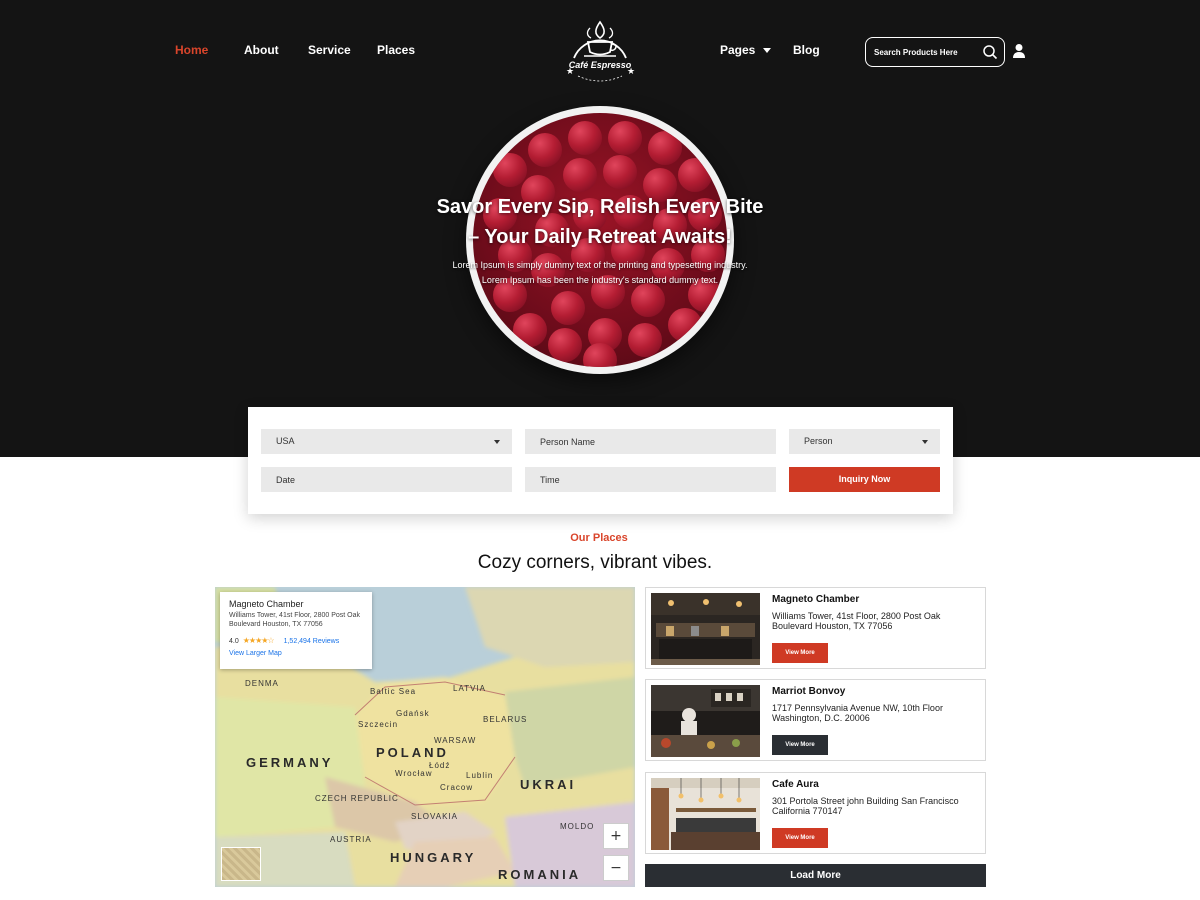 This screenshot has width=1200, height=900. Describe the element at coordinates (296, 653) in the screenshot. I see `view-larger-map-link: View Larger Map` at that location.